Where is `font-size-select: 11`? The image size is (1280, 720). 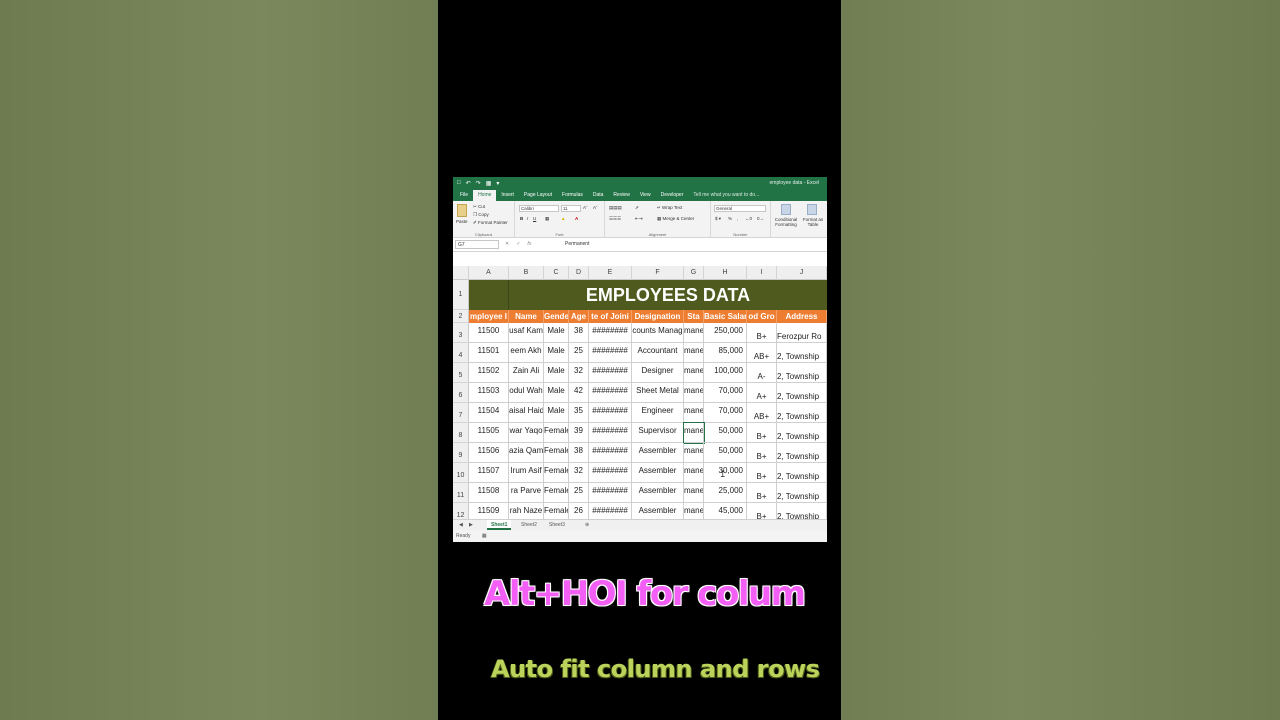
font-size-select: 11 is located at coordinates (571, 208).